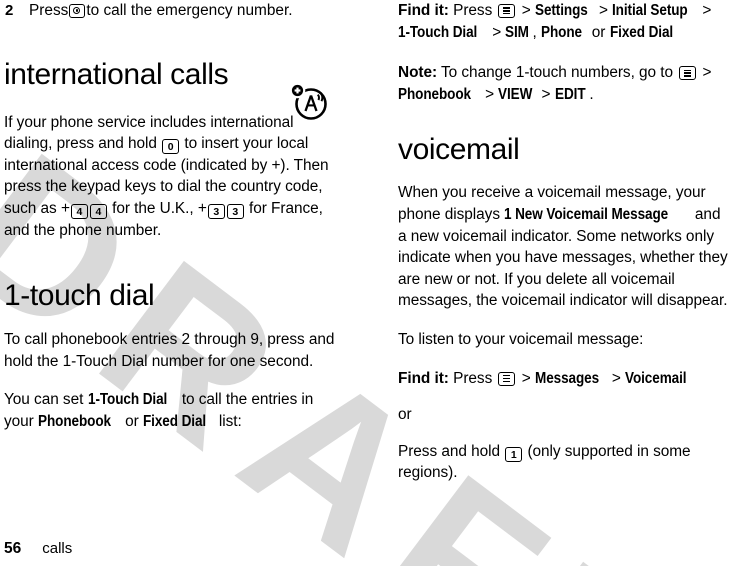 The height and width of the screenshot is (566, 752). I want to click on menu-item-sim: SIM, so click(517, 32).